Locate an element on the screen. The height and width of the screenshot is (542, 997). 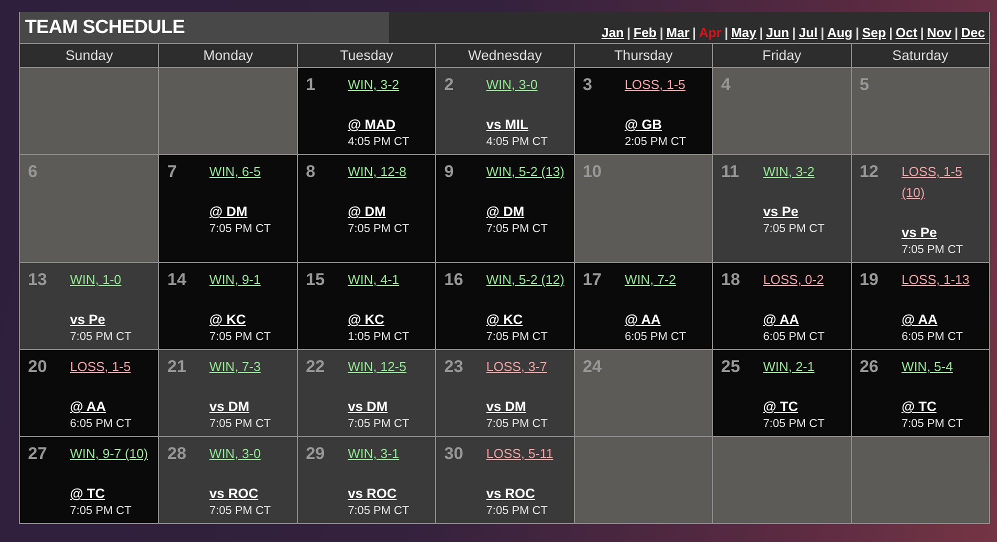
schedule-title: TEAM SCHEDULE is located at coordinates (105, 27).